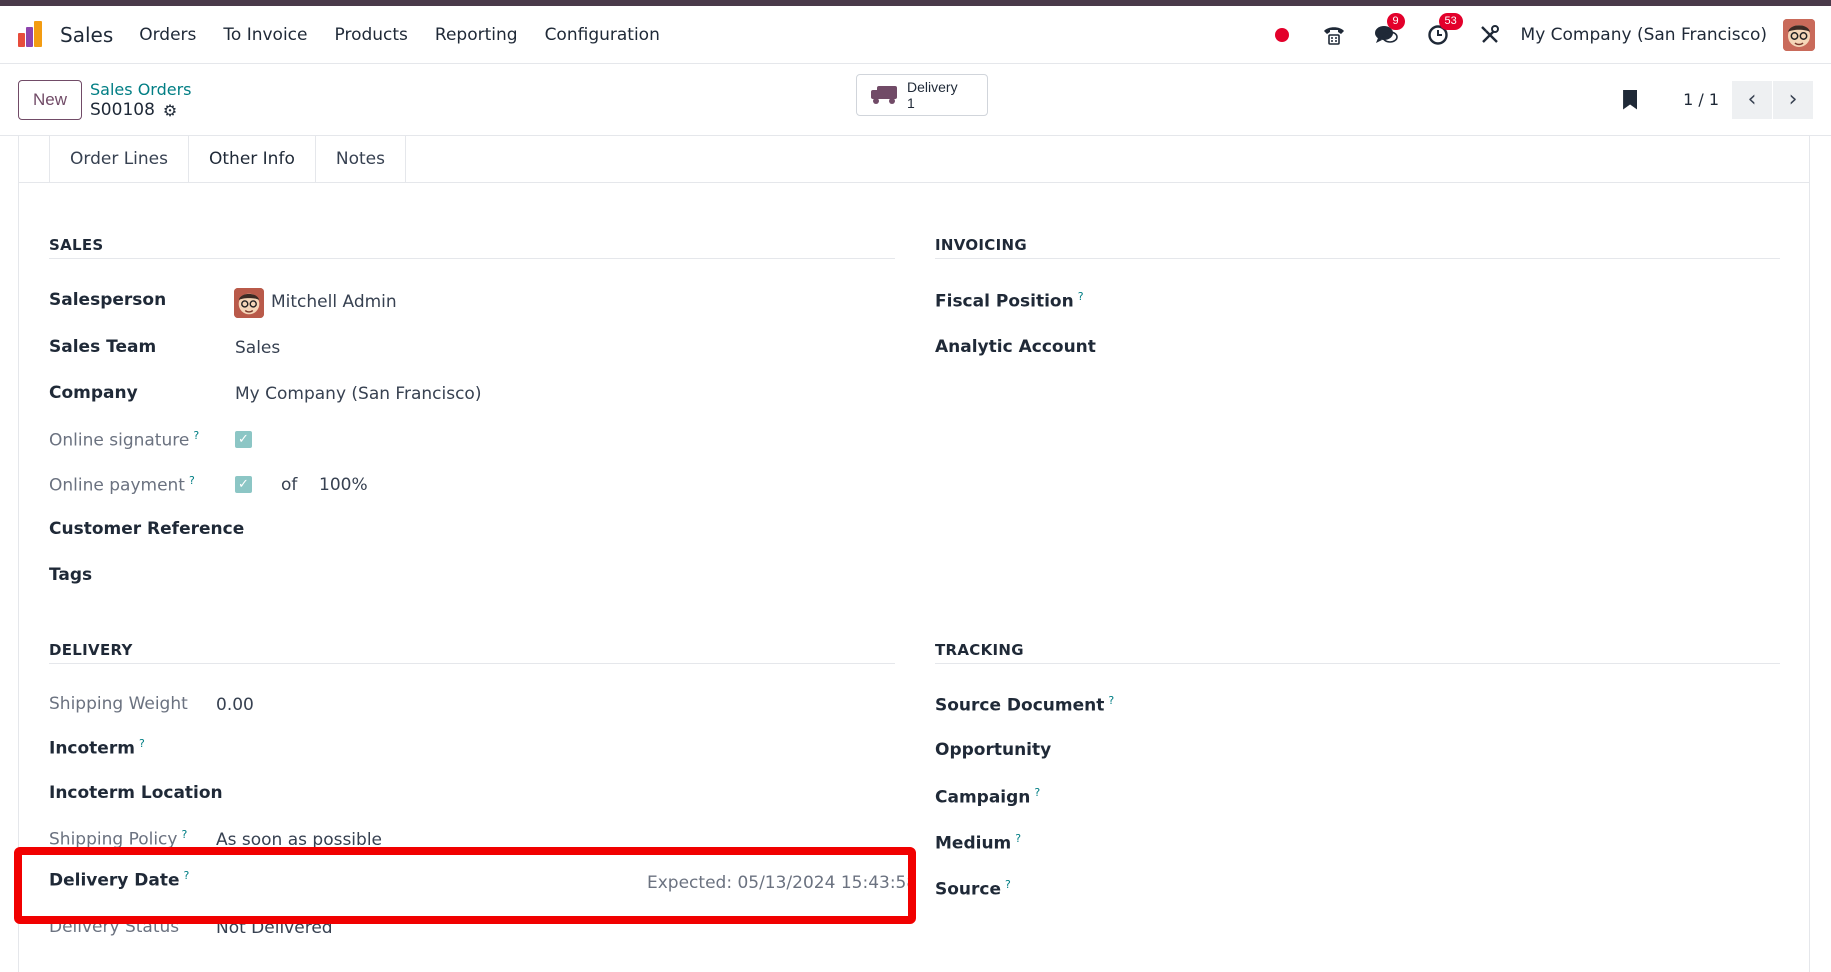 This screenshot has height=972, width=1831. I want to click on section-delivery-title: DELIVERY, so click(91, 650).